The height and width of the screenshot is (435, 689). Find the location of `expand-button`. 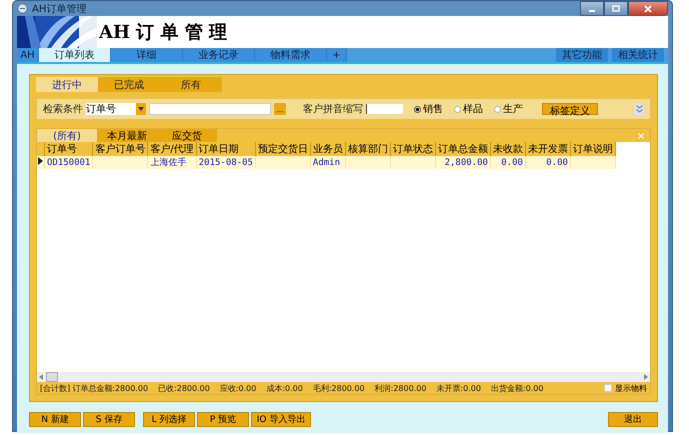

expand-button is located at coordinates (639, 109).